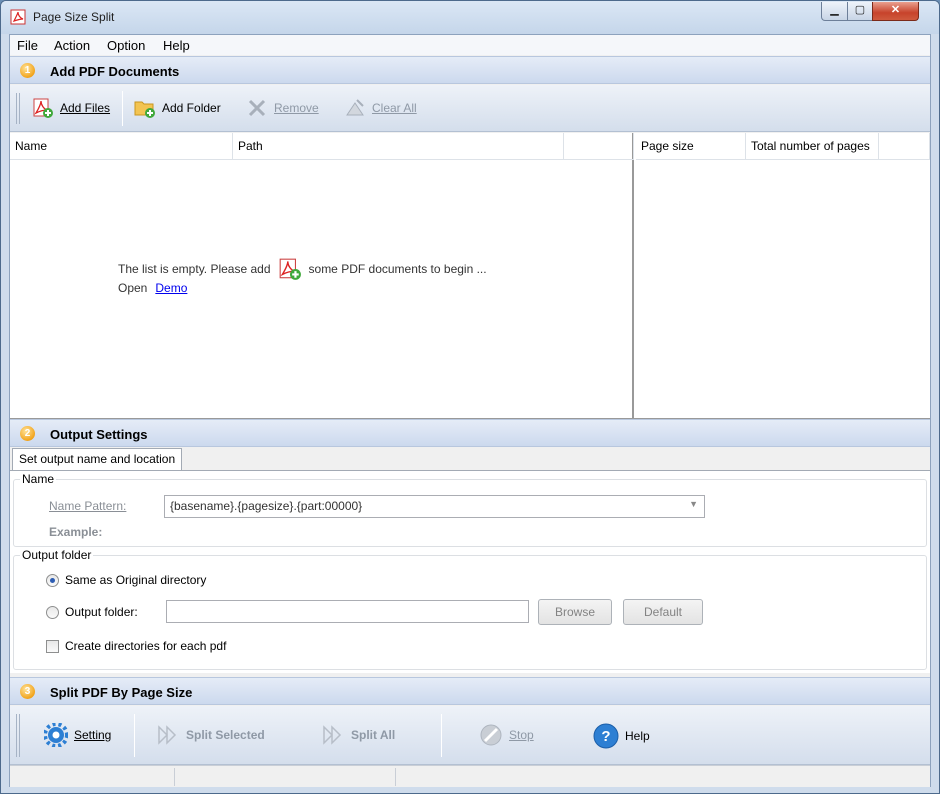  Describe the element at coordinates (257, 108) in the screenshot. I see `remove-icon` at that location.